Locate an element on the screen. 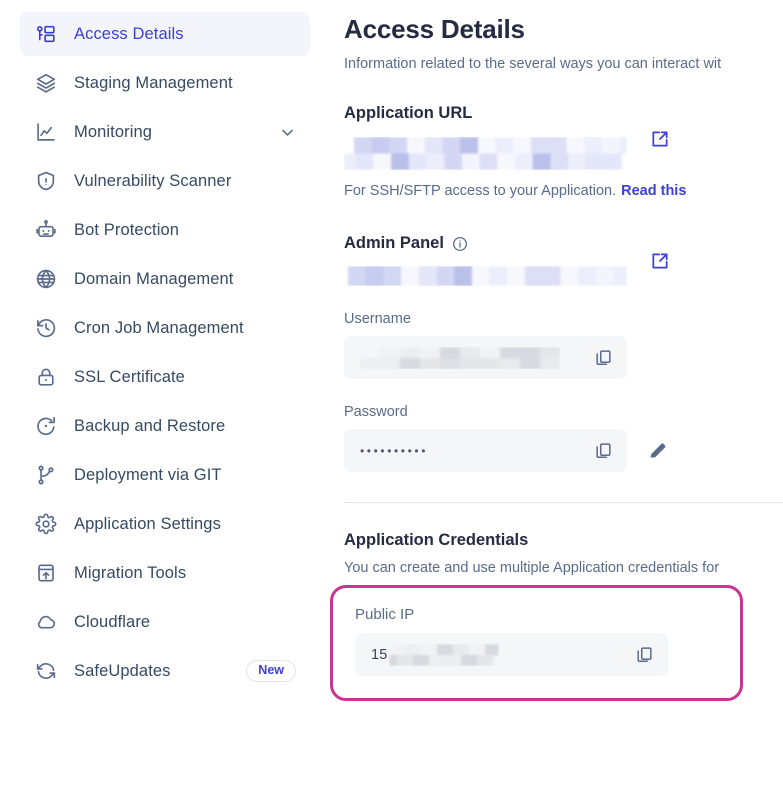 The image size is (783, 792). sidebar-item-label: Deployment via GIT is located at coordinates (148, 474).